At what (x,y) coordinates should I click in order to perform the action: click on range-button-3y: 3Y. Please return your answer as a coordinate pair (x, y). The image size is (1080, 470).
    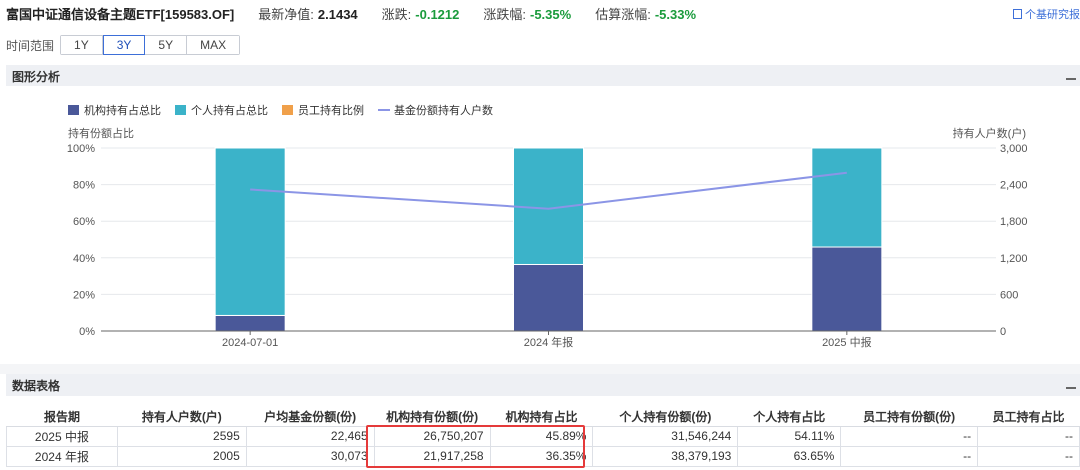
    Looking at the image, I should click on (124, 45).